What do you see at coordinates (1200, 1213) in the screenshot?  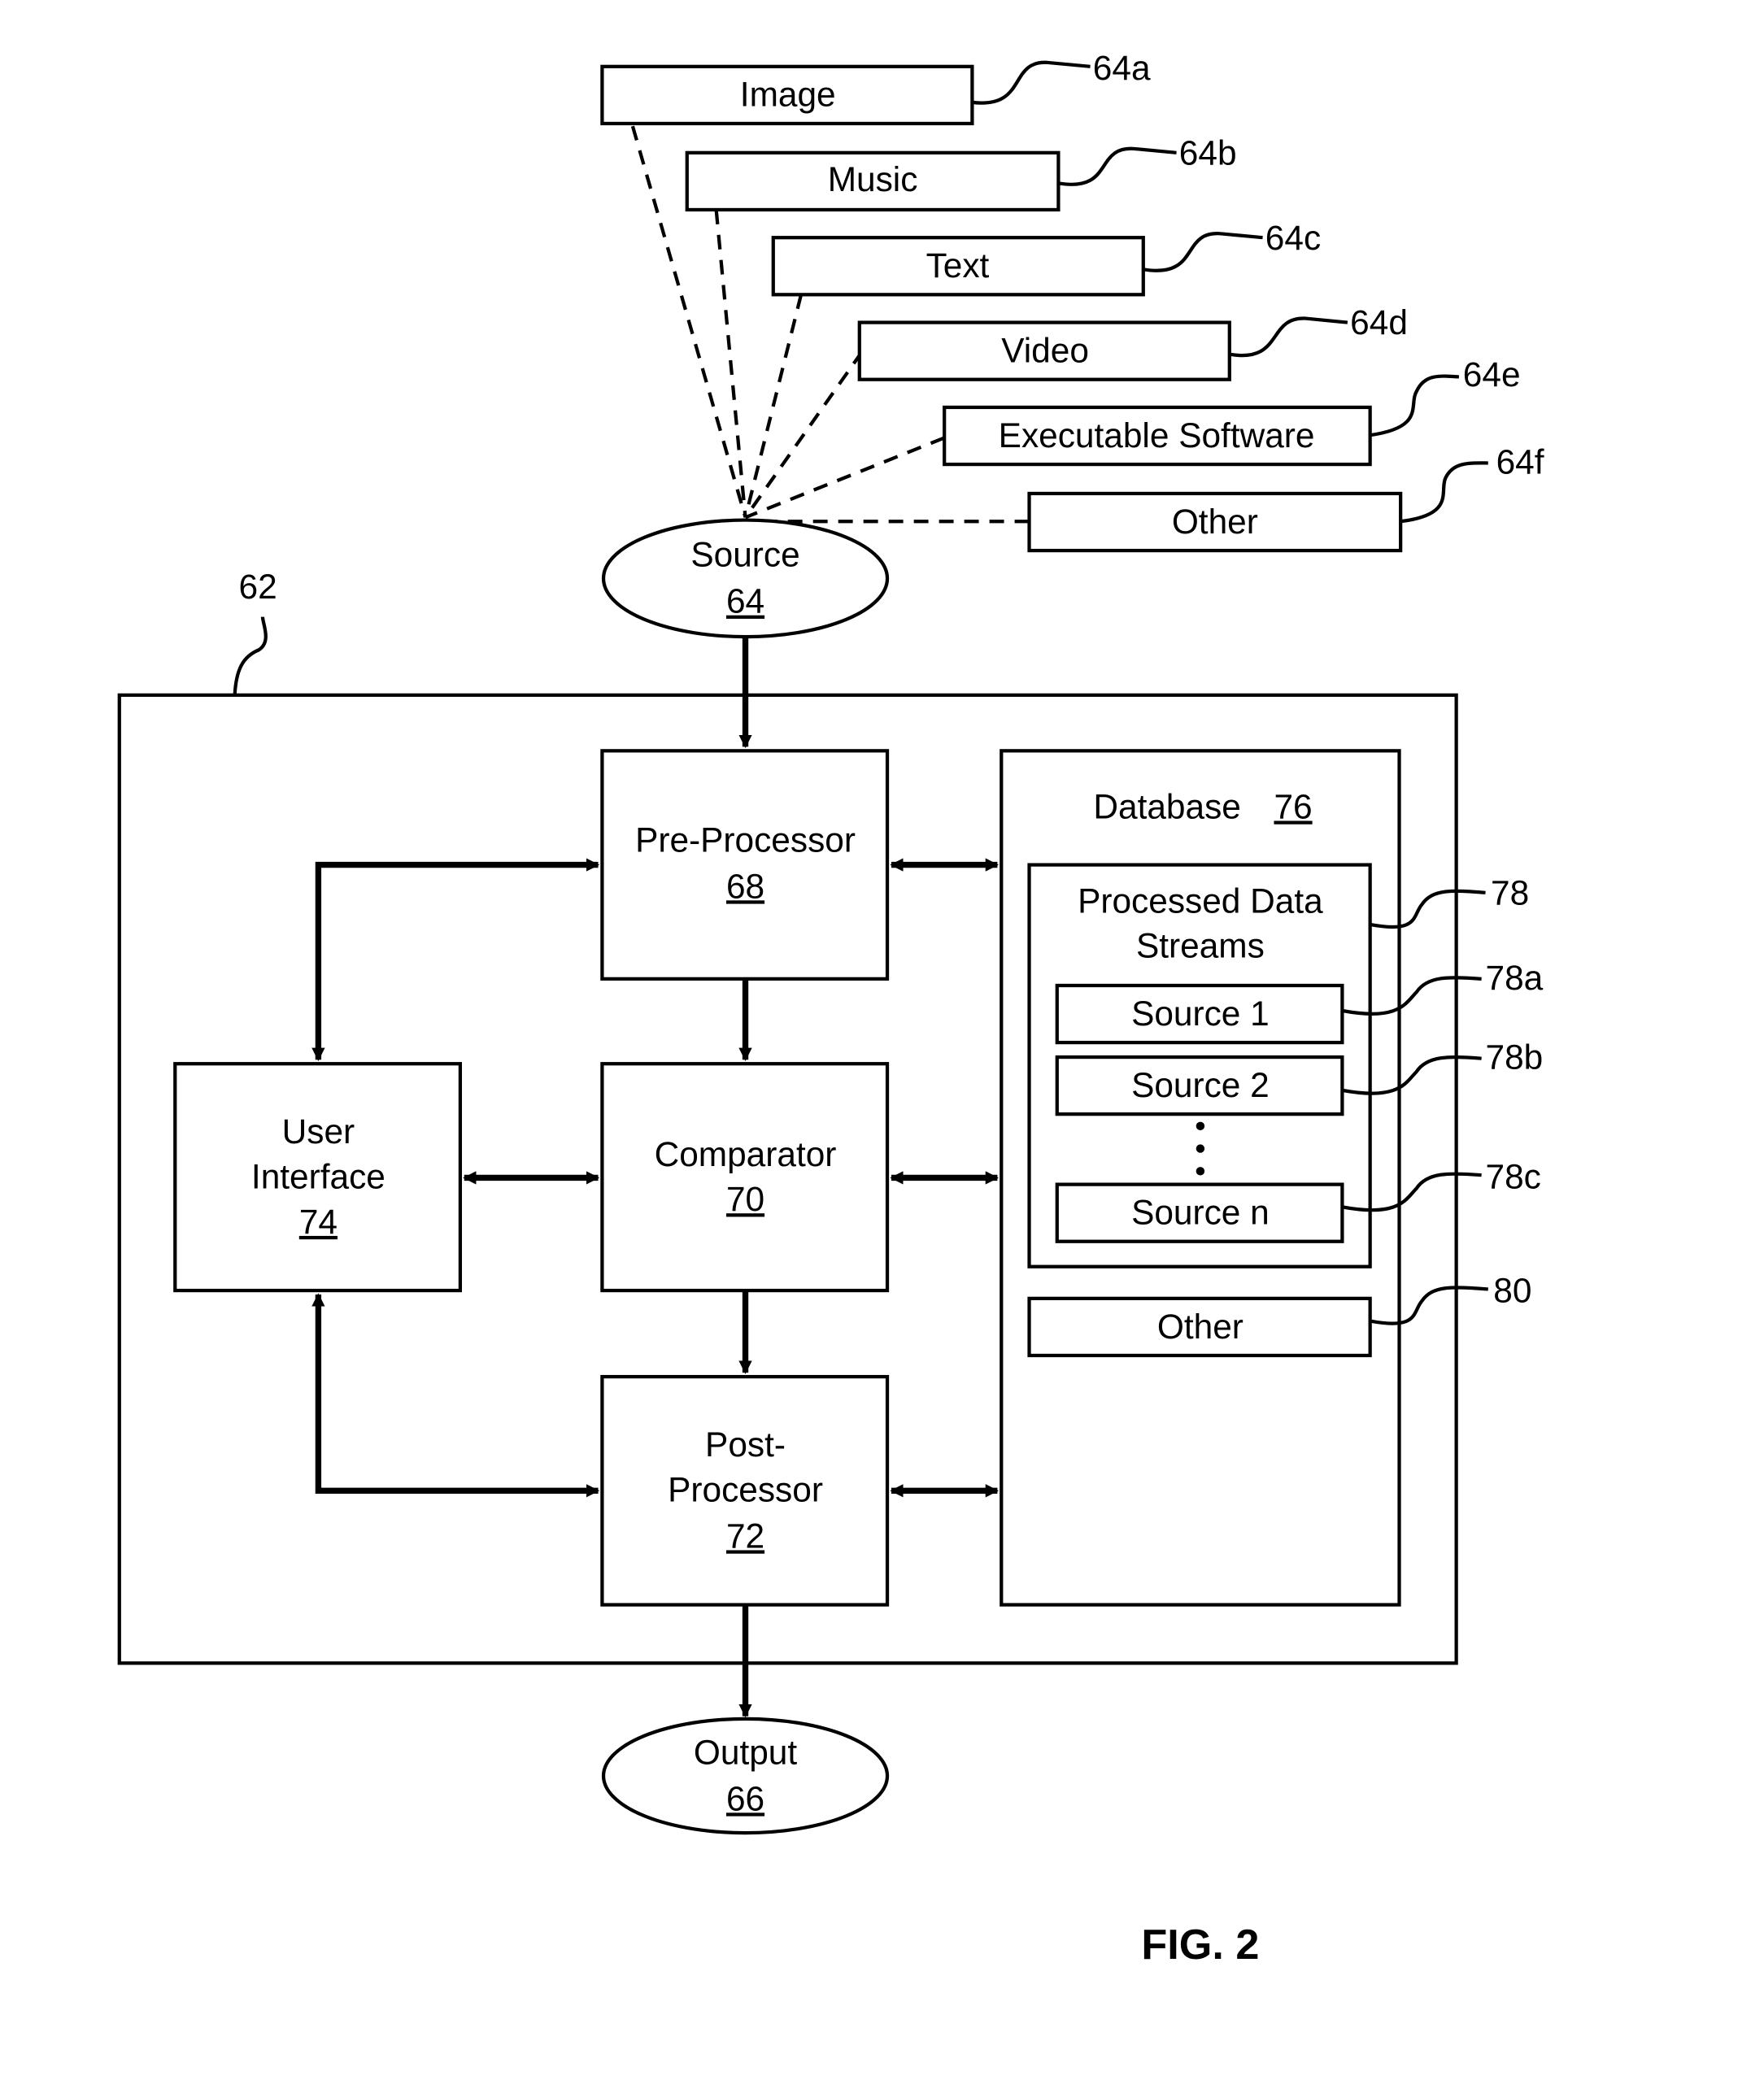 I see `stream-source-label: Source n` at bounding box center [1200, 1213].